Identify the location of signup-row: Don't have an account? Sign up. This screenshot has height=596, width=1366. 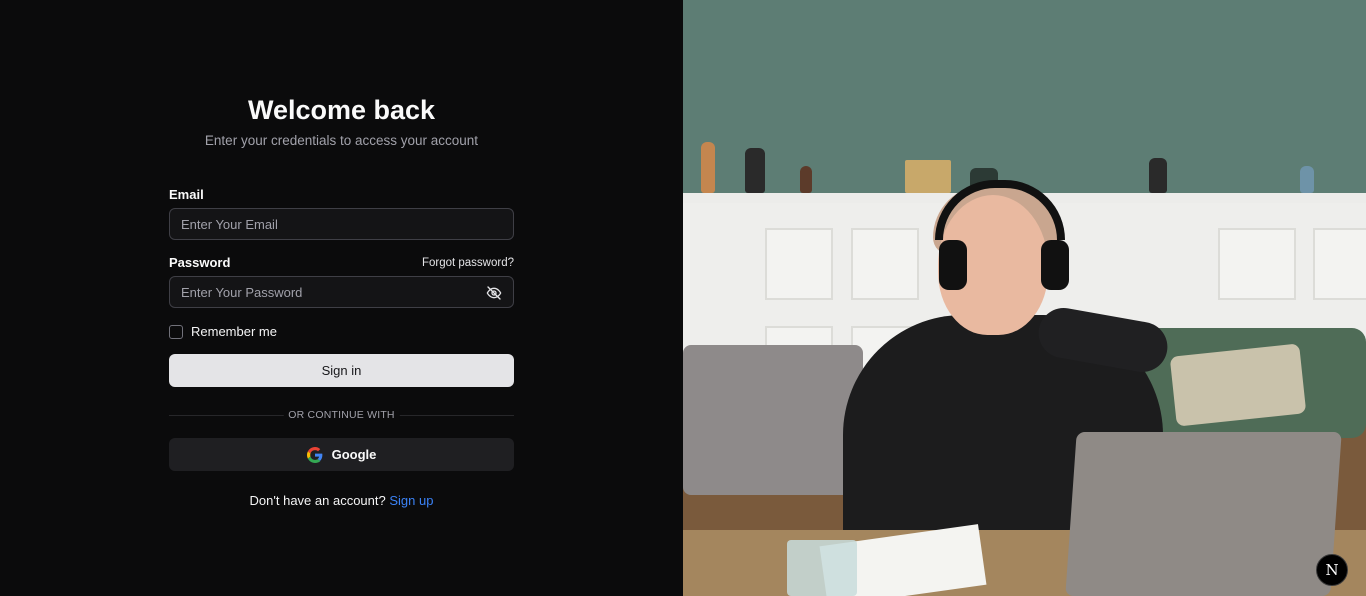
(341, 500).